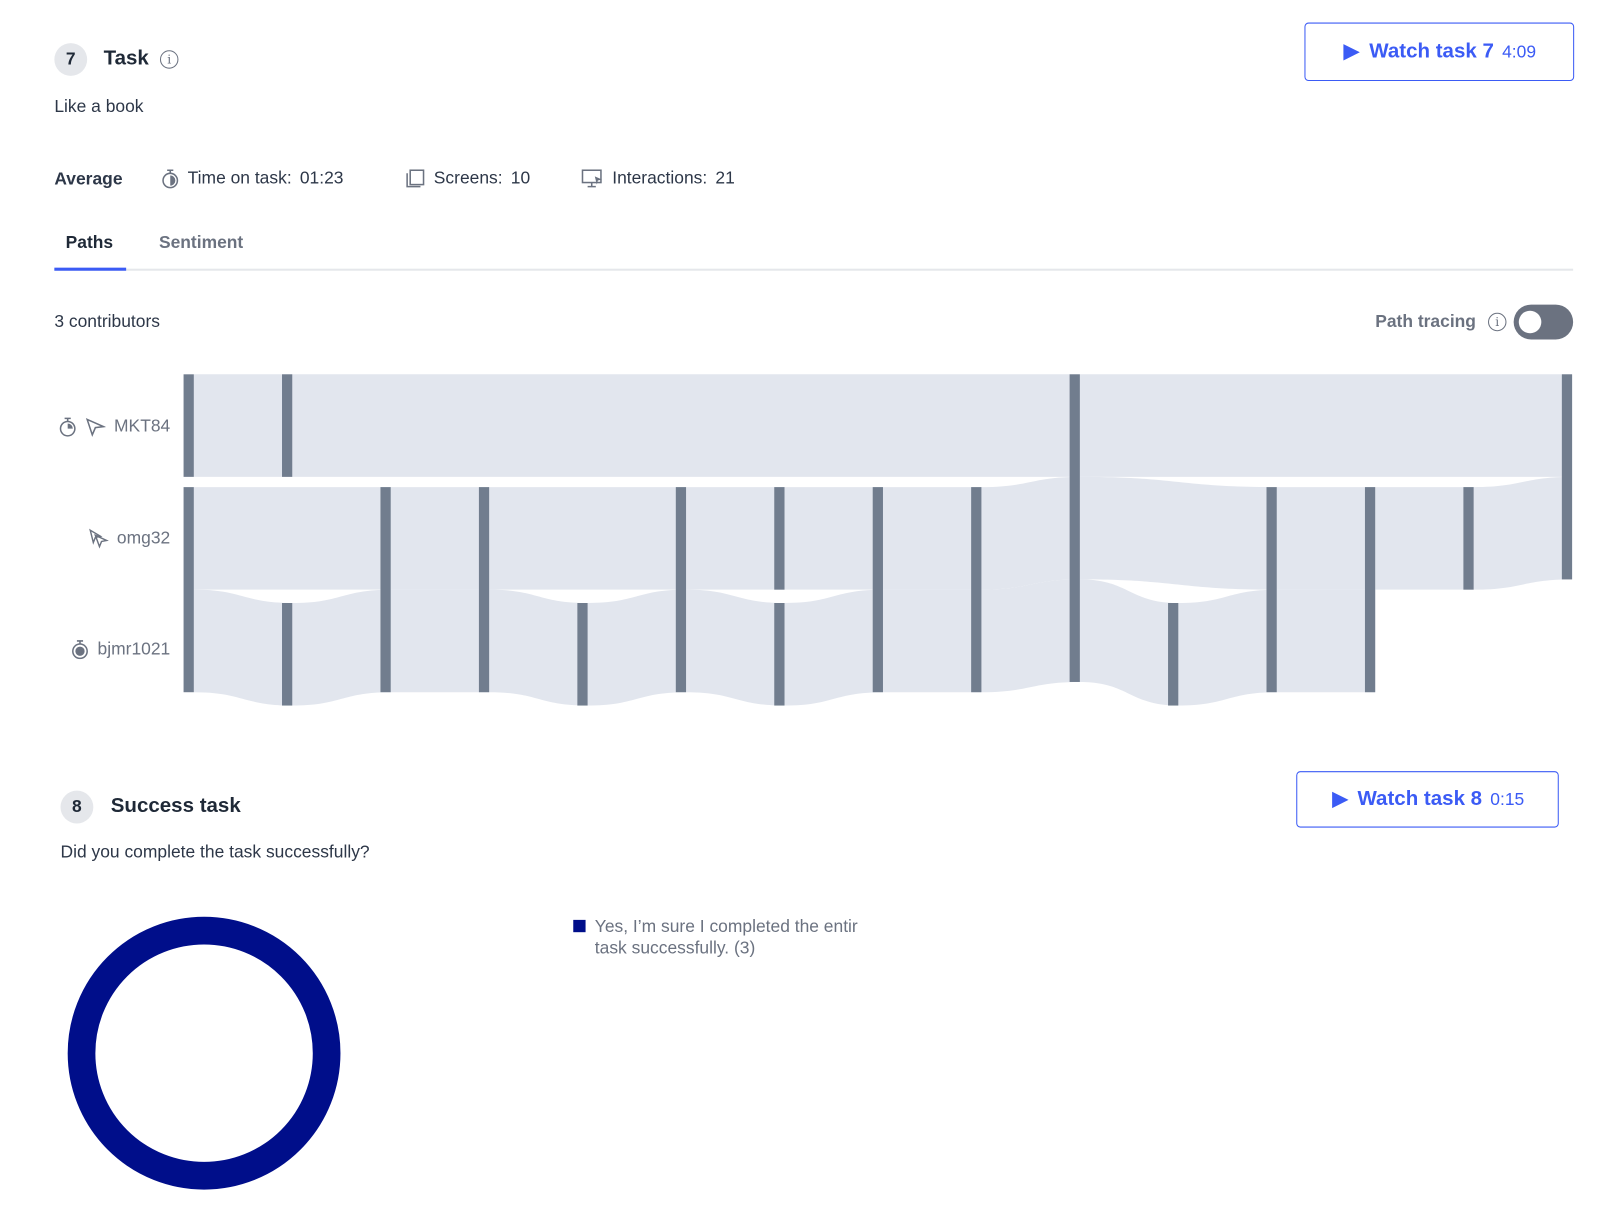 This screenshot has height=1206, width=1608. Describe the element at coordinates (726, 926) in the screenshot. I see `legend-text-line1: Yes, I’m sure I completed the entir` at that location.